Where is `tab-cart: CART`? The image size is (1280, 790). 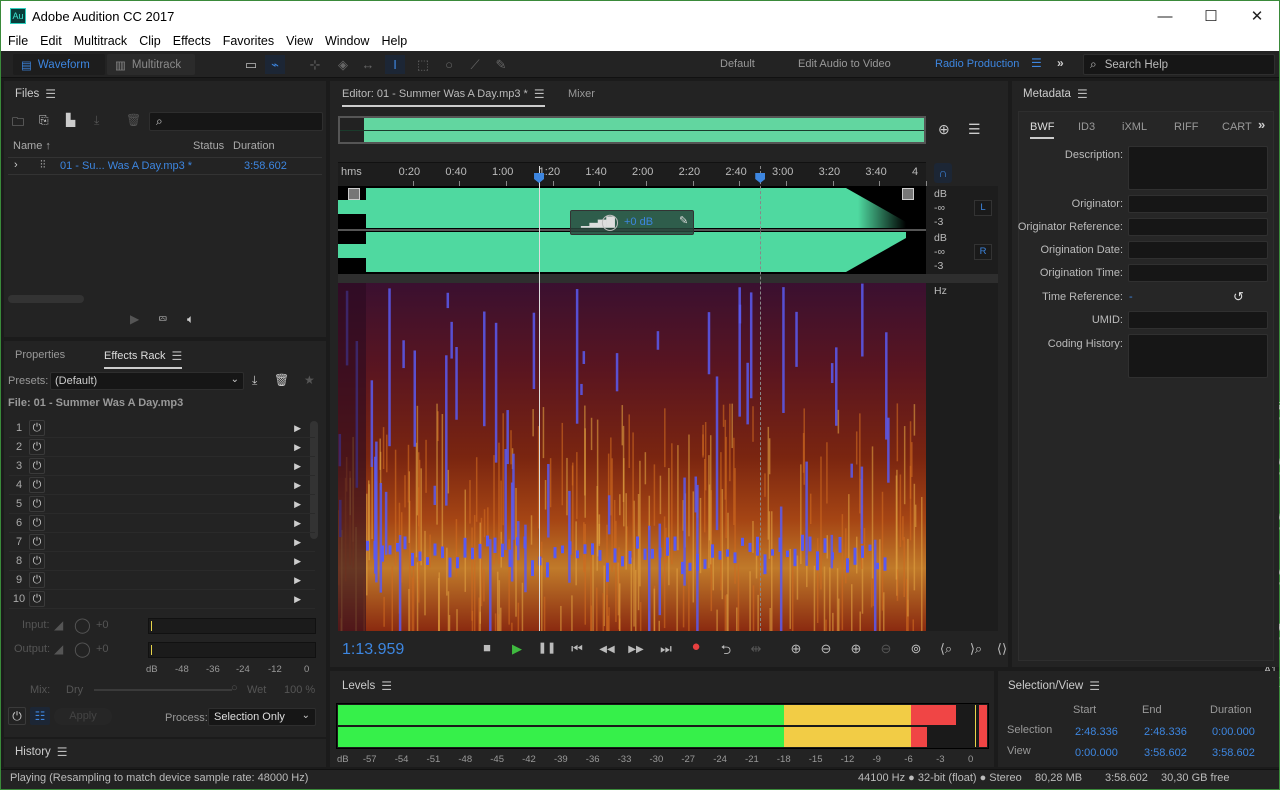 tab-cart: CART is located at coordinates (1237, 127).